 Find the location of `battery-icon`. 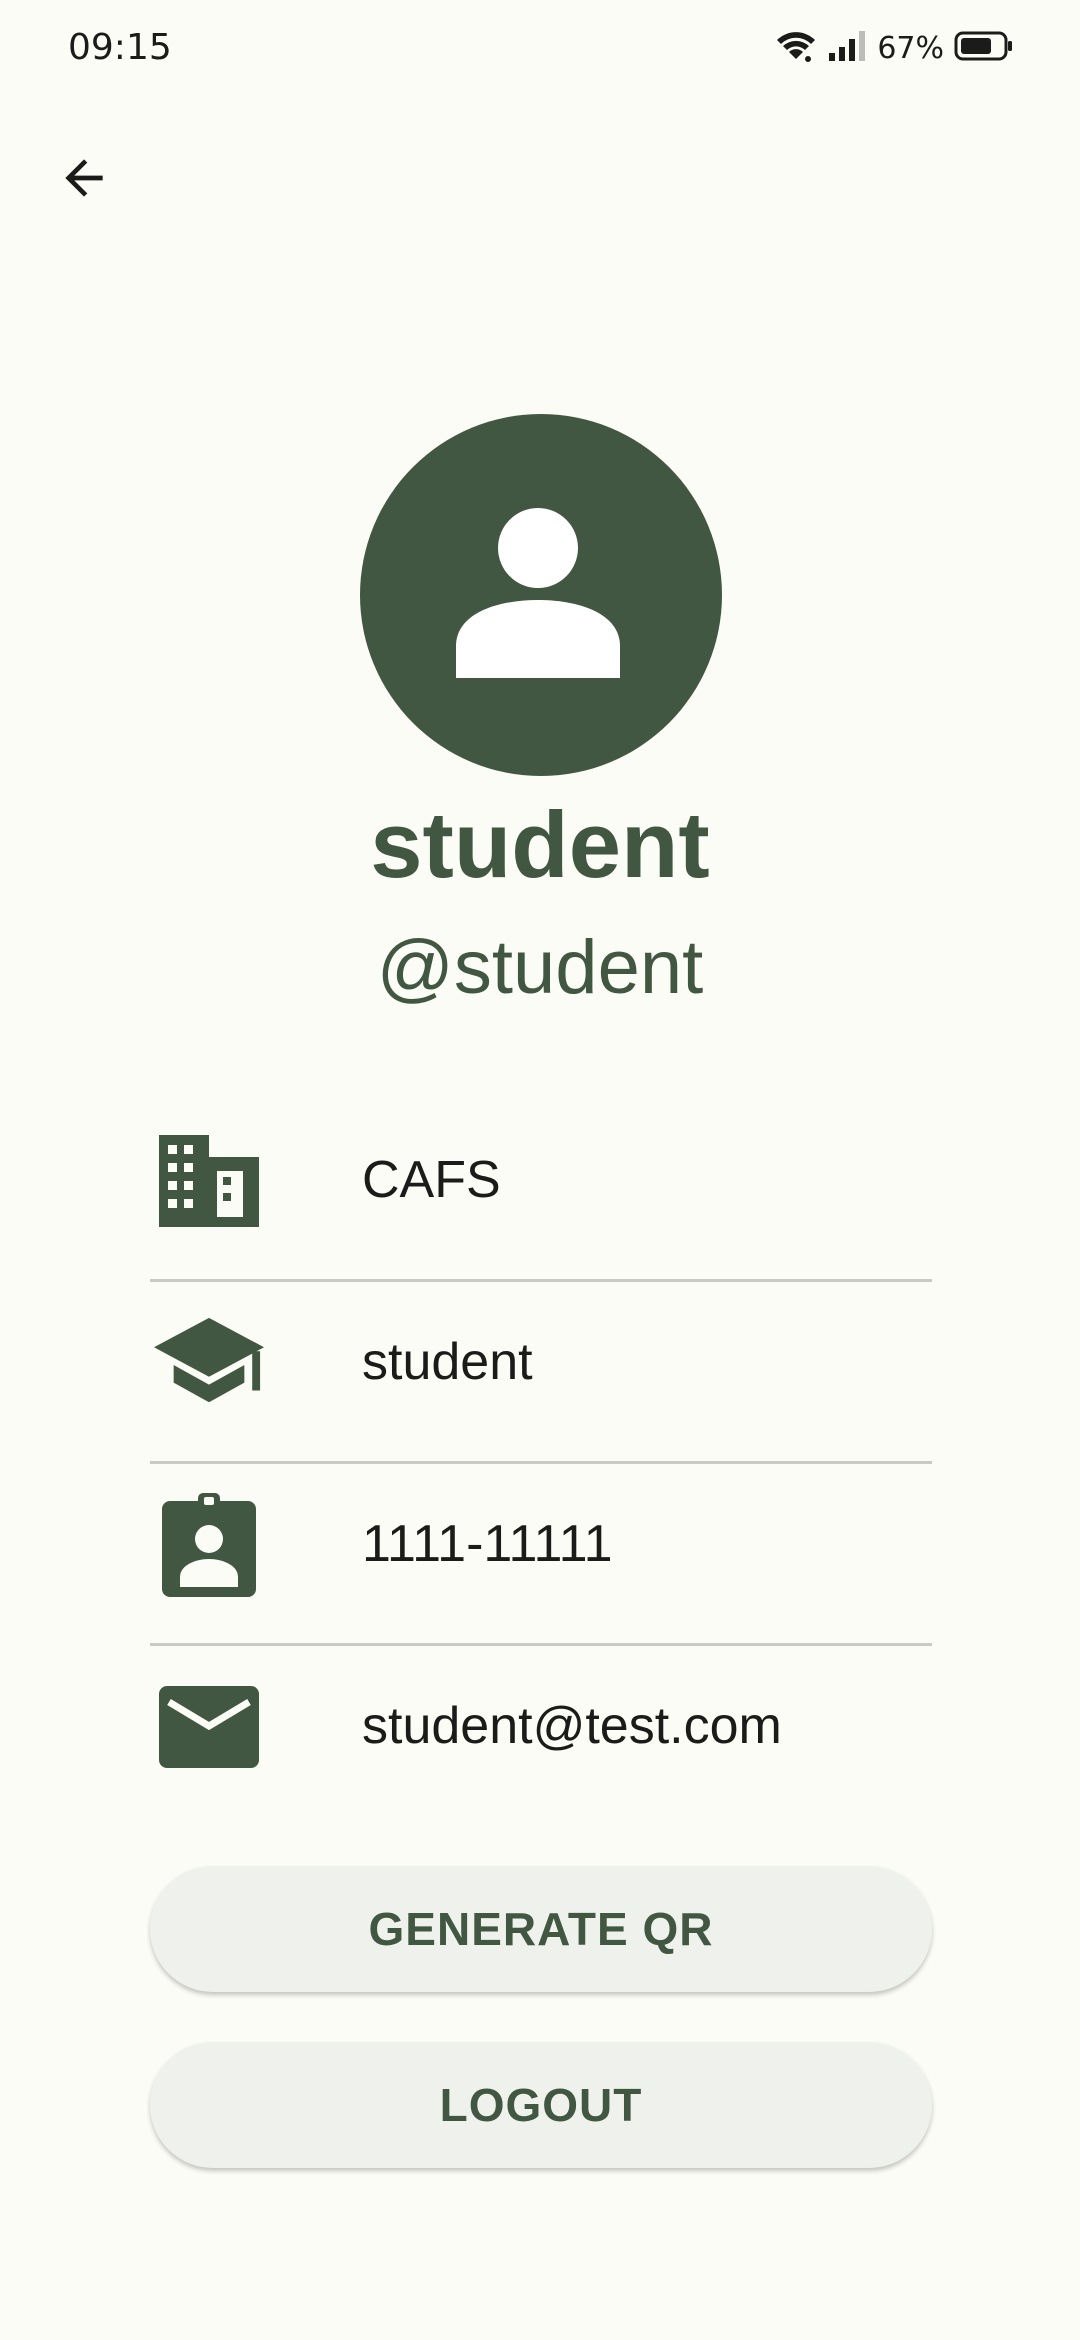

battery-icon is located at coordinates (984, 48).